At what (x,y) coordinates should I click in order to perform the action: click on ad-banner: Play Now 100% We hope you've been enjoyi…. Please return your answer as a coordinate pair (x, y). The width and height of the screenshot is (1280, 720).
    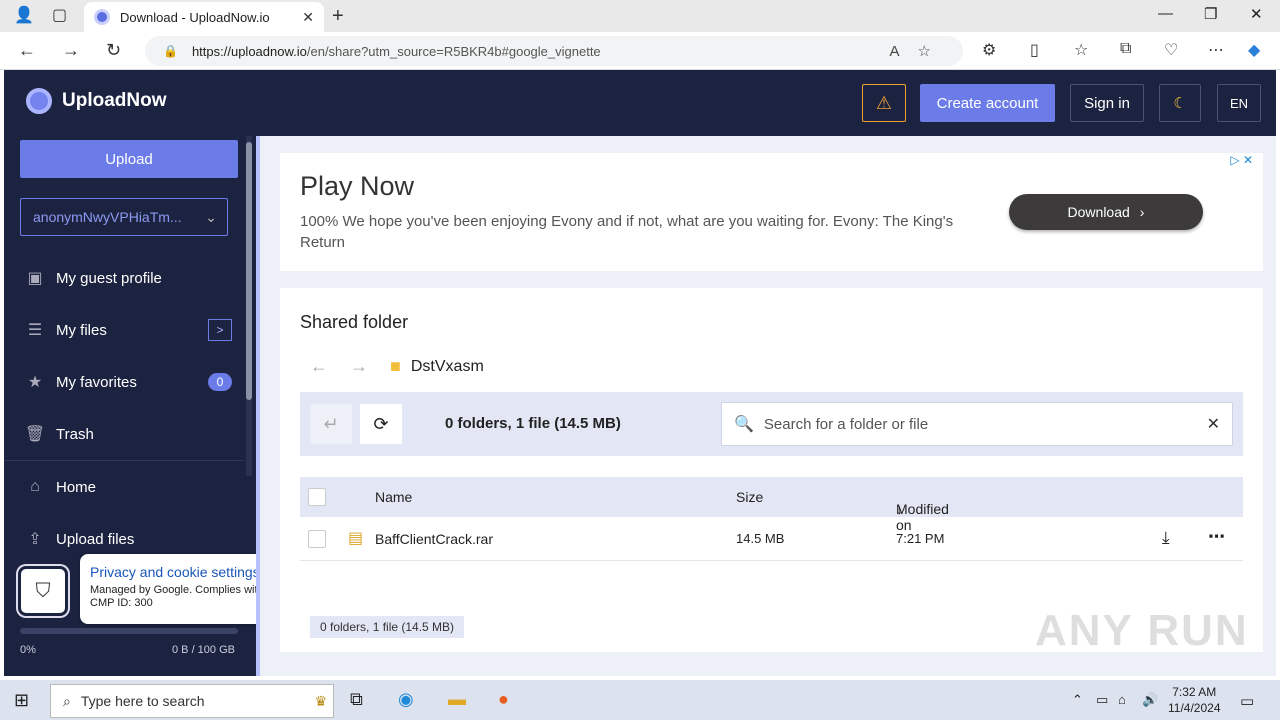
    Looking at the image, I should click on (771, 212).